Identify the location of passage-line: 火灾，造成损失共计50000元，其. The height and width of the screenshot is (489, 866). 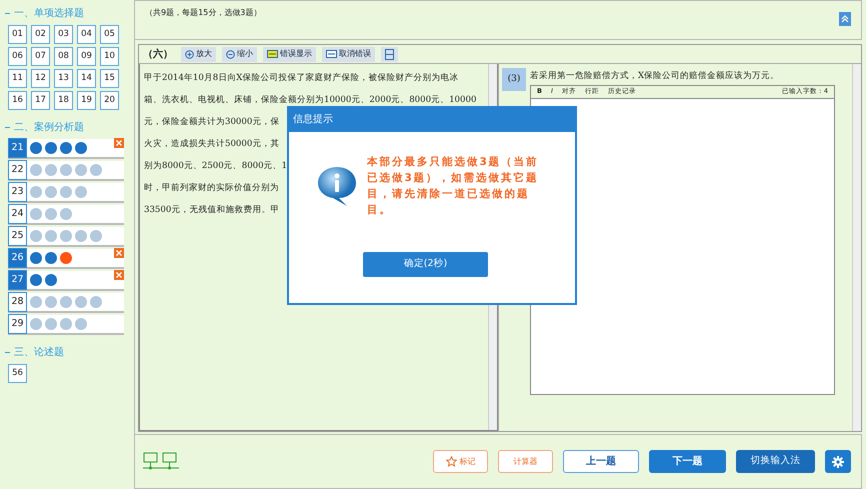
(212, 144).